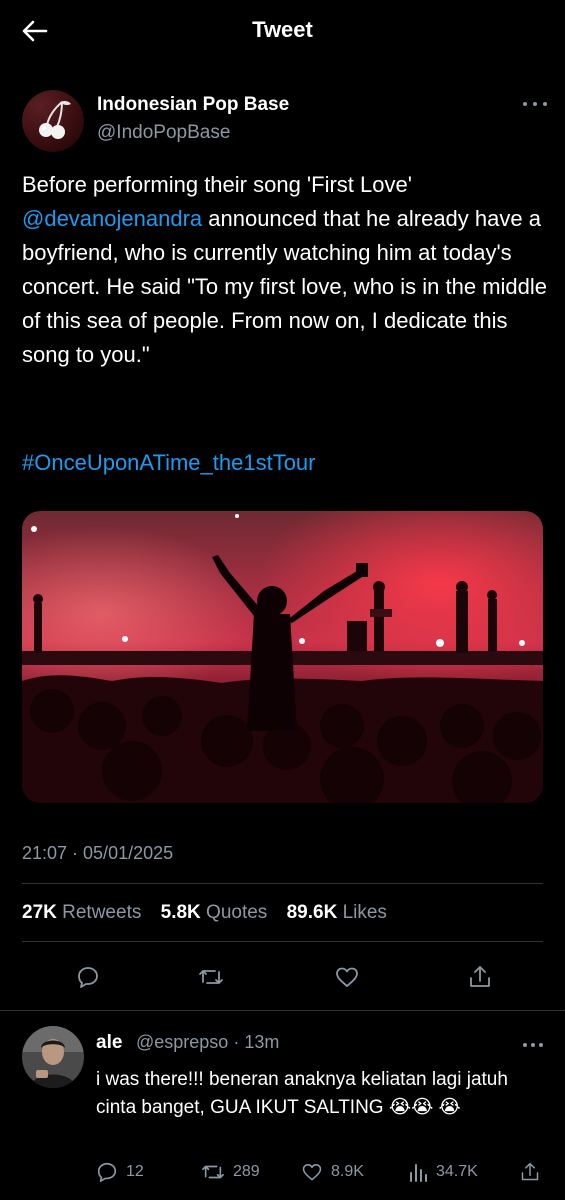 This screenshot has height=1200, width=565. Describe the element at coordinates (347, 1171) in the screenshot. I see `like-count: 8.9K` at that location.